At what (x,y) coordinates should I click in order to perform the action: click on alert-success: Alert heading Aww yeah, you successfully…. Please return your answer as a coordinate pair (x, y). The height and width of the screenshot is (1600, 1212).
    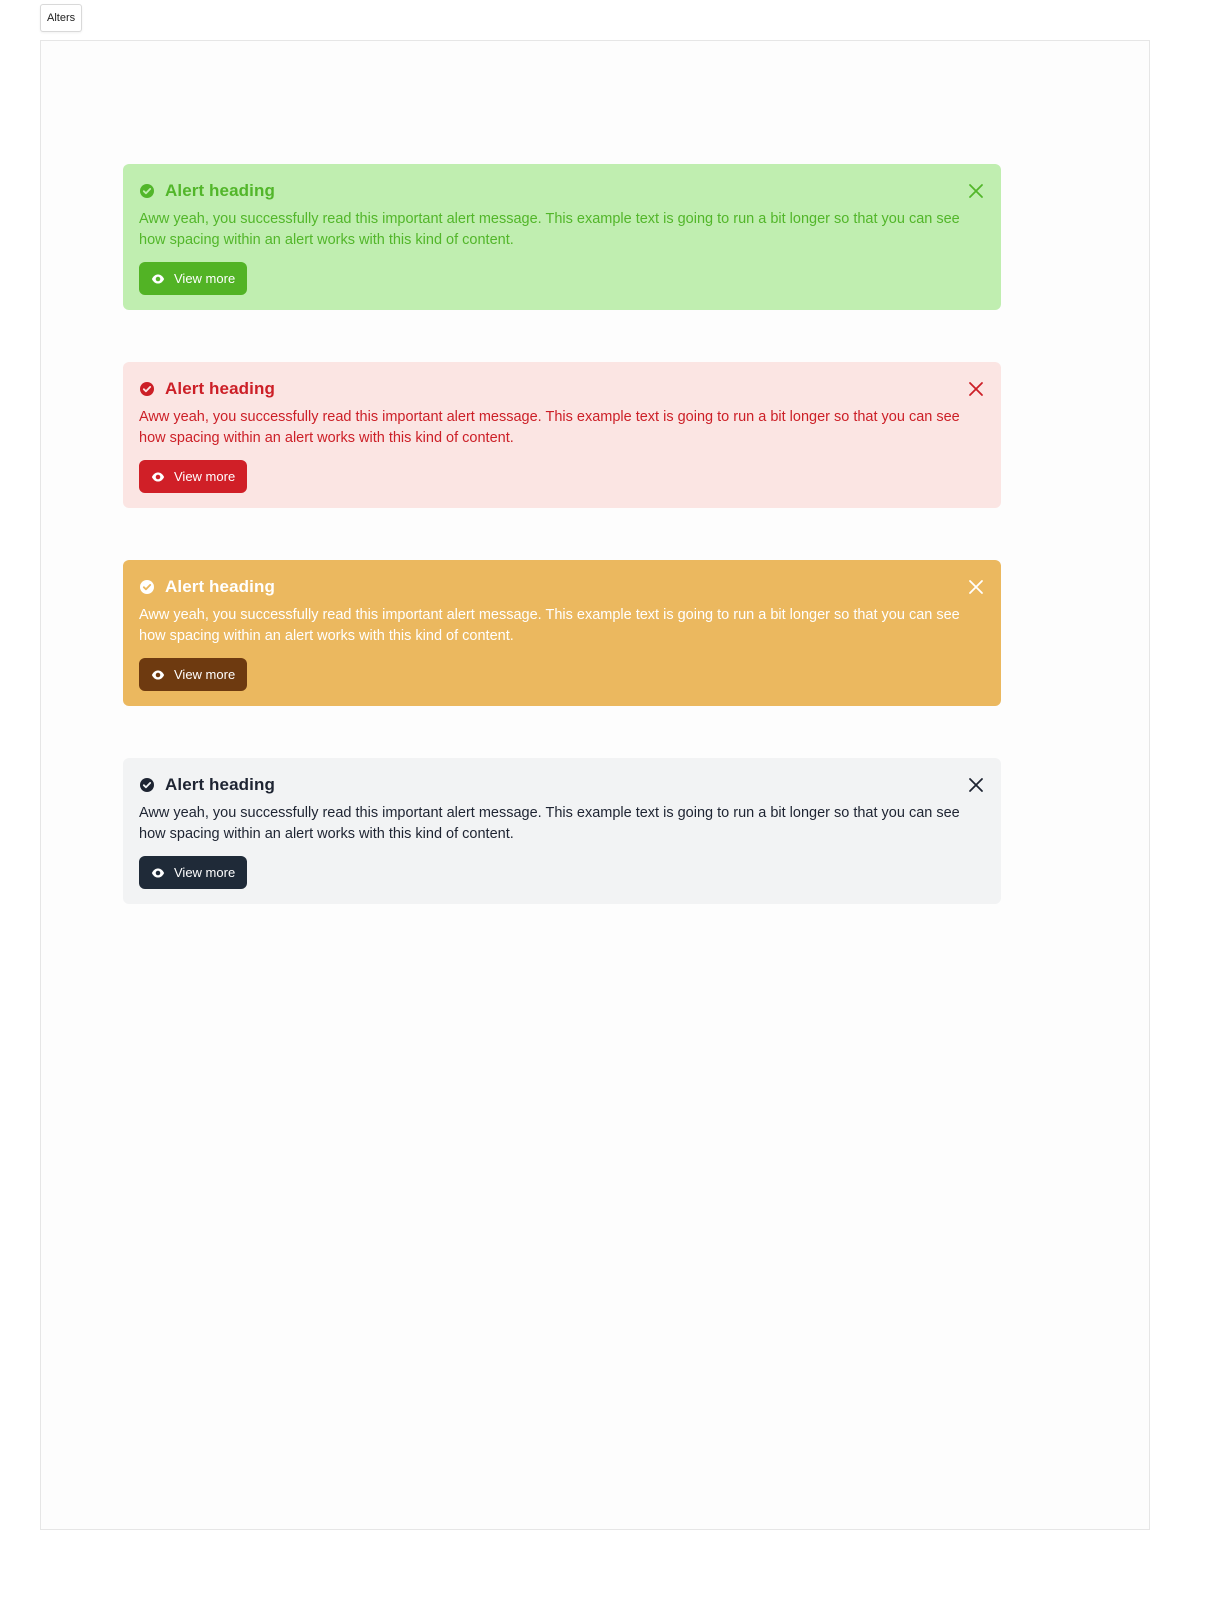
    Looking at the image, I should click on (562, 237).